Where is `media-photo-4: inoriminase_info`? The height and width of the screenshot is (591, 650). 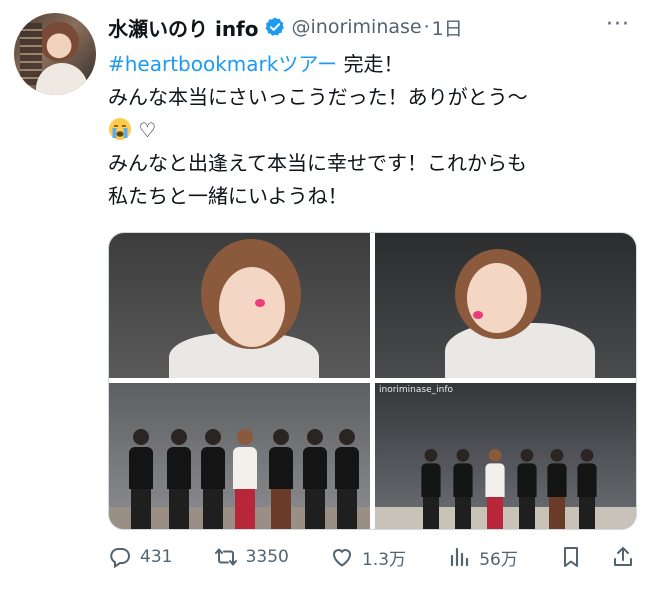 media-photo-4: inoriminase_info is located at coordinates (505, 456).